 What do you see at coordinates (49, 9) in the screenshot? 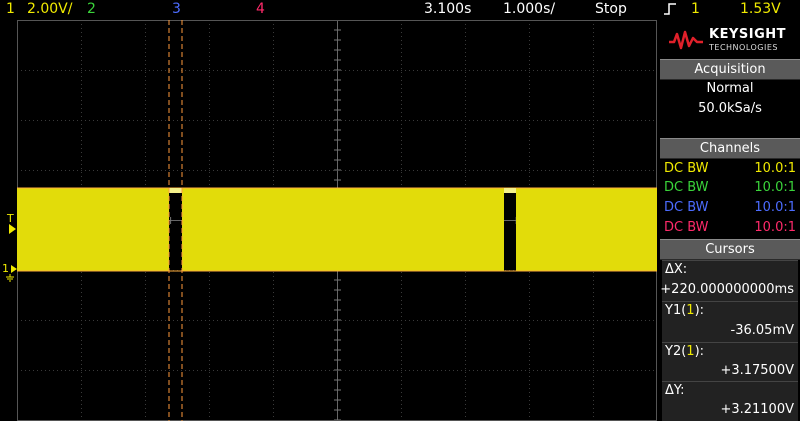
I see `ch1-scale: 2.00V/` at bounding box center [49, 9].